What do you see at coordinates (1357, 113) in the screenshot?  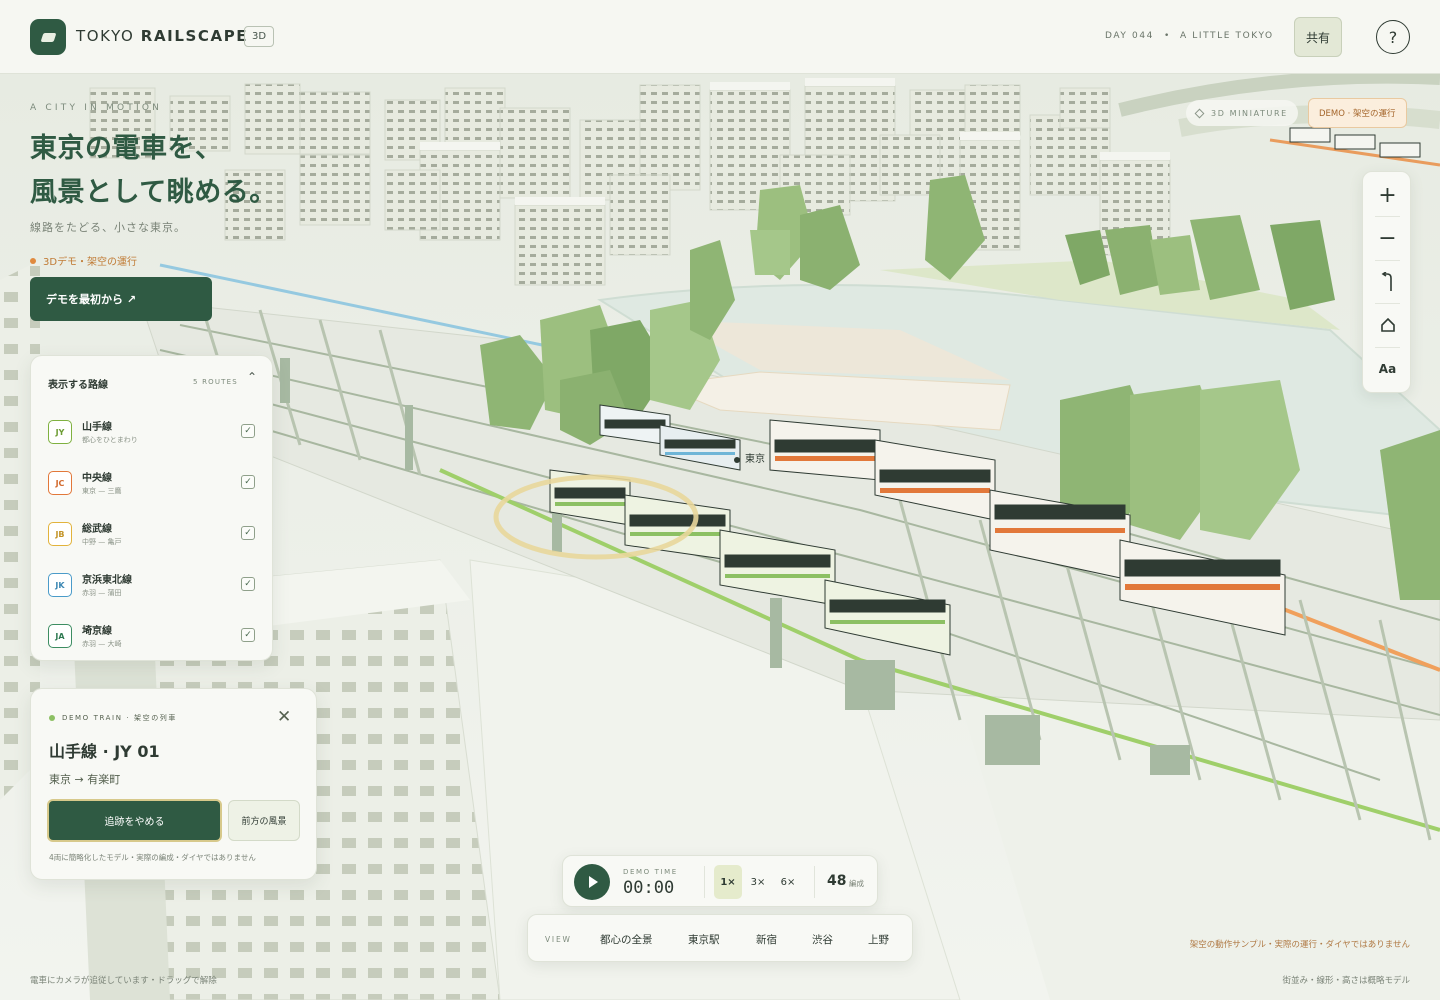 I see `demo-badge: DEMO · 架空の運行` at bounding box center [1357, 113].